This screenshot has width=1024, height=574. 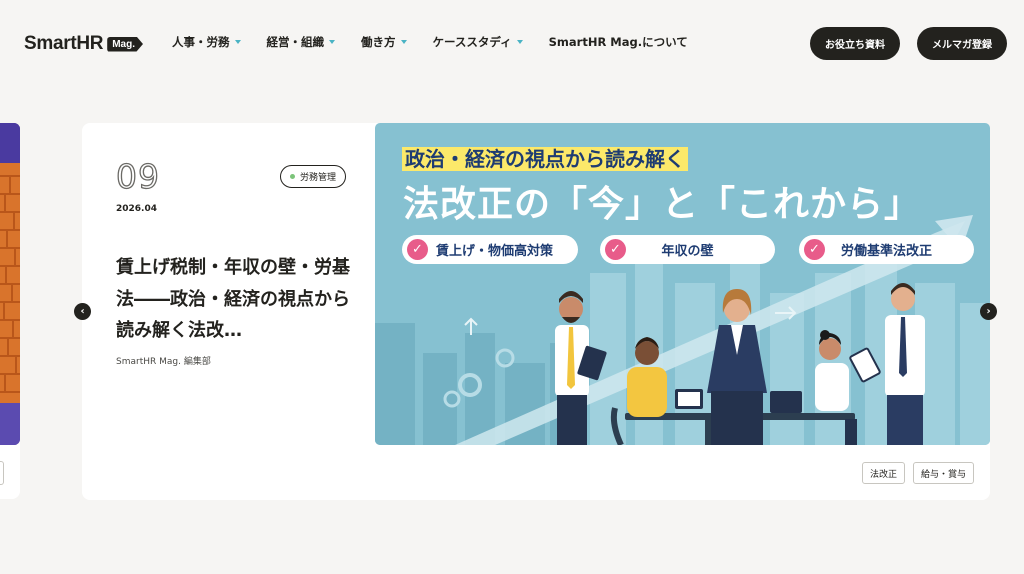 I want to click on hero-point-labor-law: ✓ 労働基準法改正, so click(x=886, y=249).